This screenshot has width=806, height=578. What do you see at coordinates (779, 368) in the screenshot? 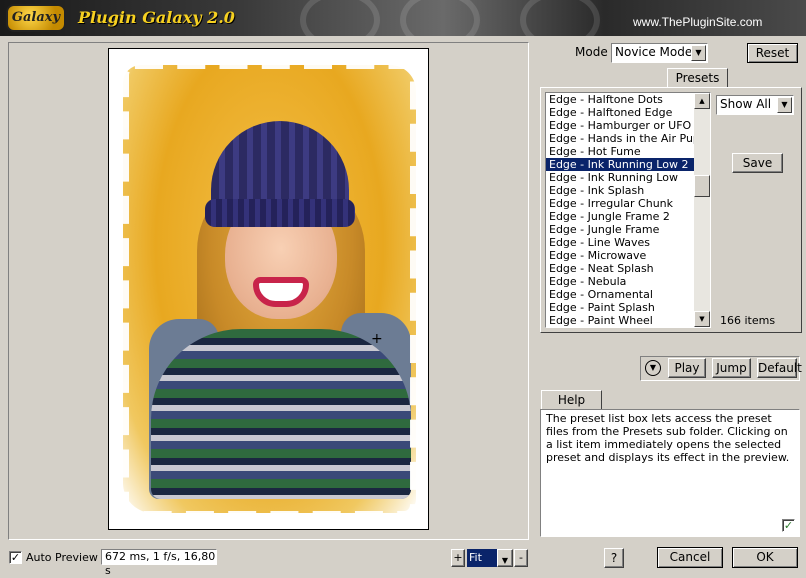
I see `default-button: Default` at bounding box center [779, 368].